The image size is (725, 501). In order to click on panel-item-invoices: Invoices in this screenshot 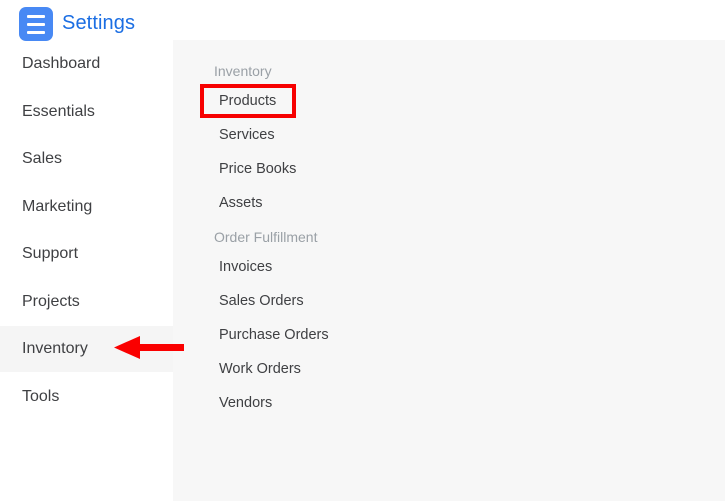, I will do `click(245, 267)`.